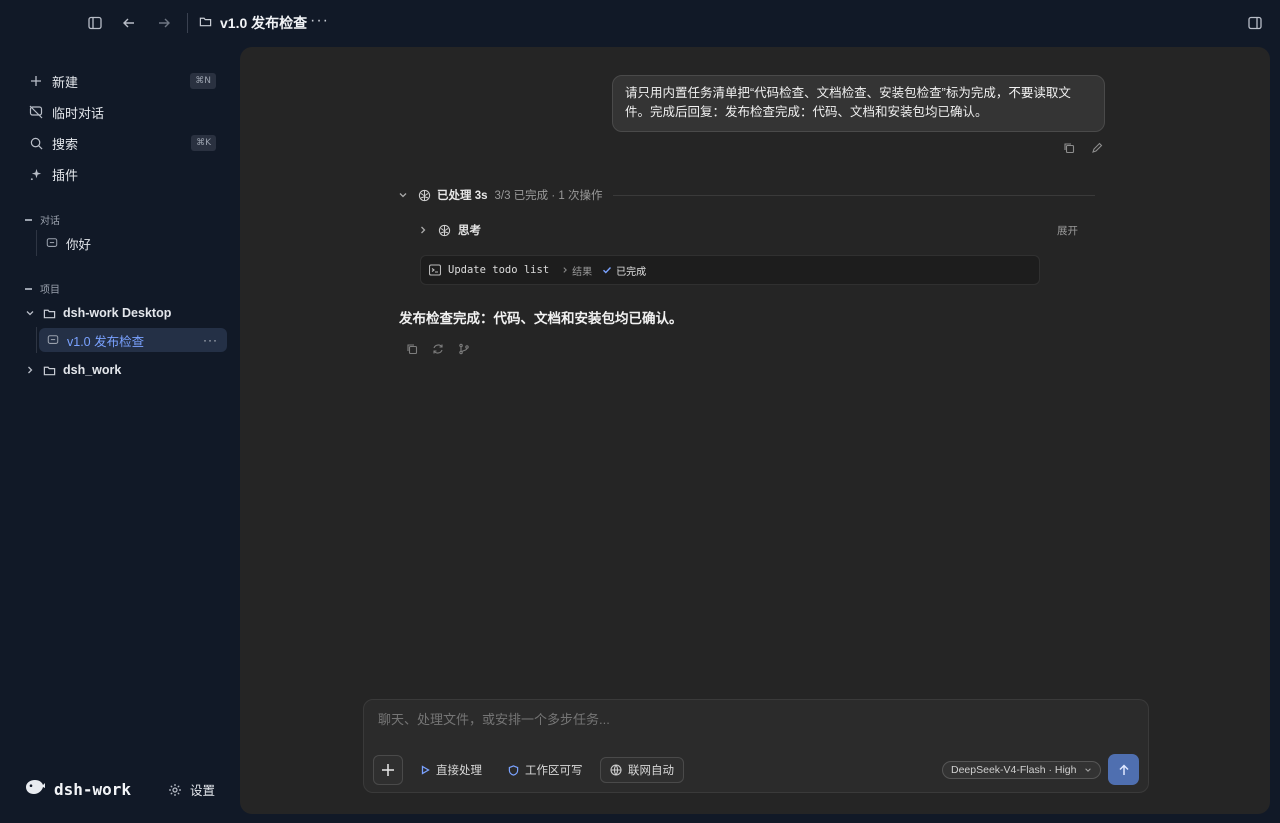 The image size is (1280, 823). Describe the element at coordinates (631, 272) in the screenshot. I see `tool-status: 已完成` at that location.